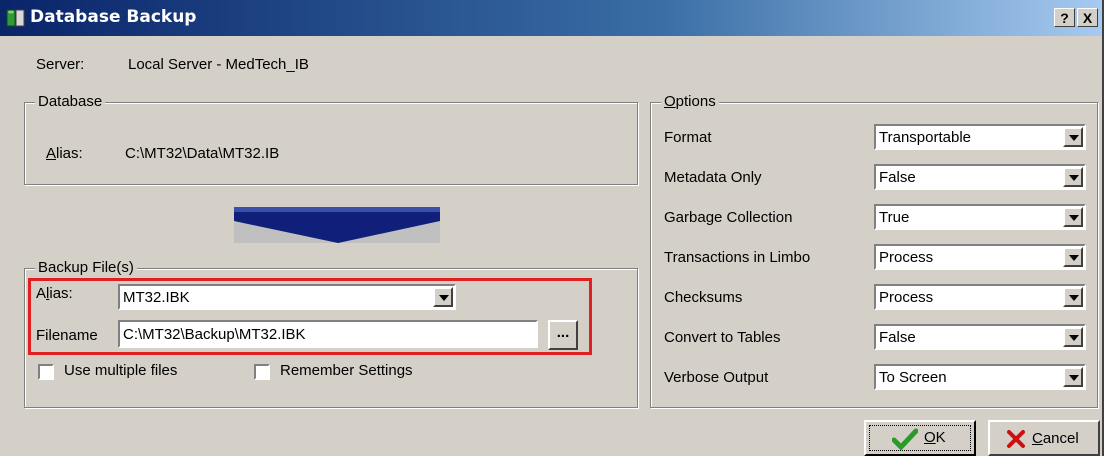 This screenshot has width=1104, height=456. I want to click on use-multiple-files-checkbox, so click(46, 372).